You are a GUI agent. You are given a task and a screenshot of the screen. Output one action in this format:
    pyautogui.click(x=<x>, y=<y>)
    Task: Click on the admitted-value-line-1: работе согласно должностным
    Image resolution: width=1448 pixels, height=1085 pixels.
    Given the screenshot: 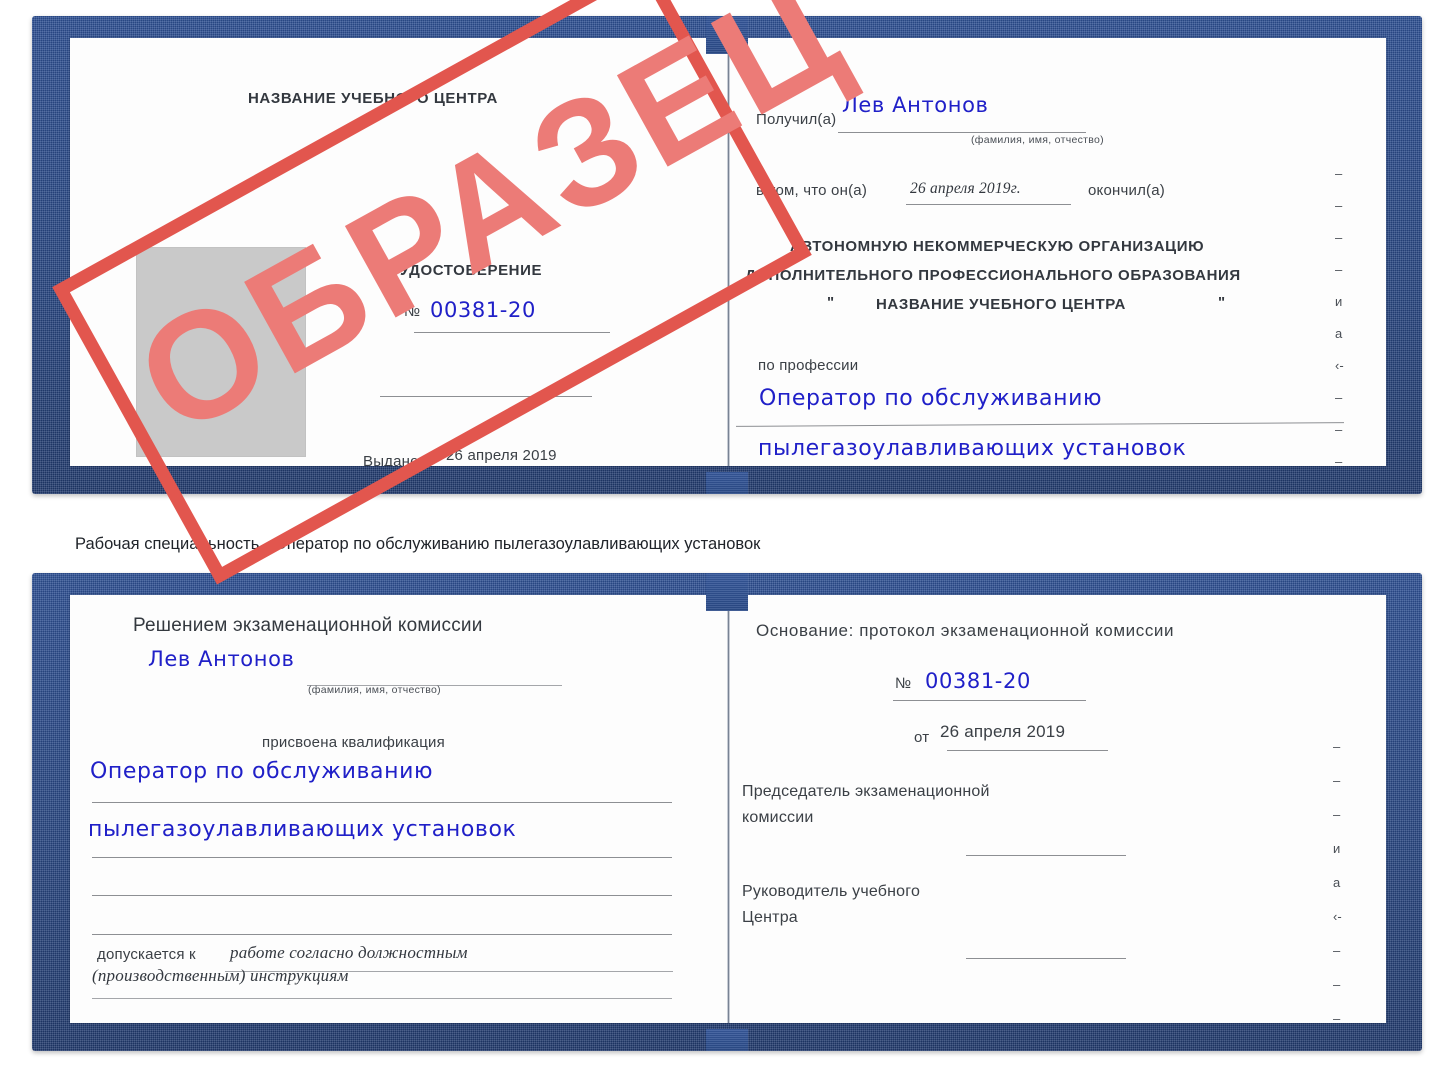 What is the action you would take?
    pyautogui.click(x=349, y=952)
    